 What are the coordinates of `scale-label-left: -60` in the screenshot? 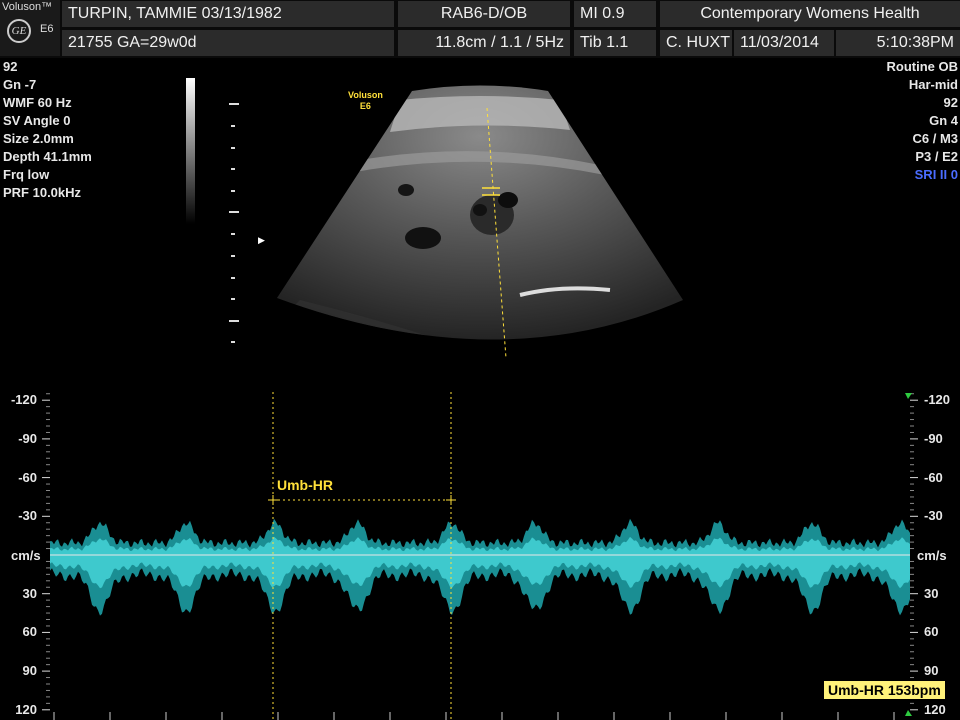 It's located at (27, 477).